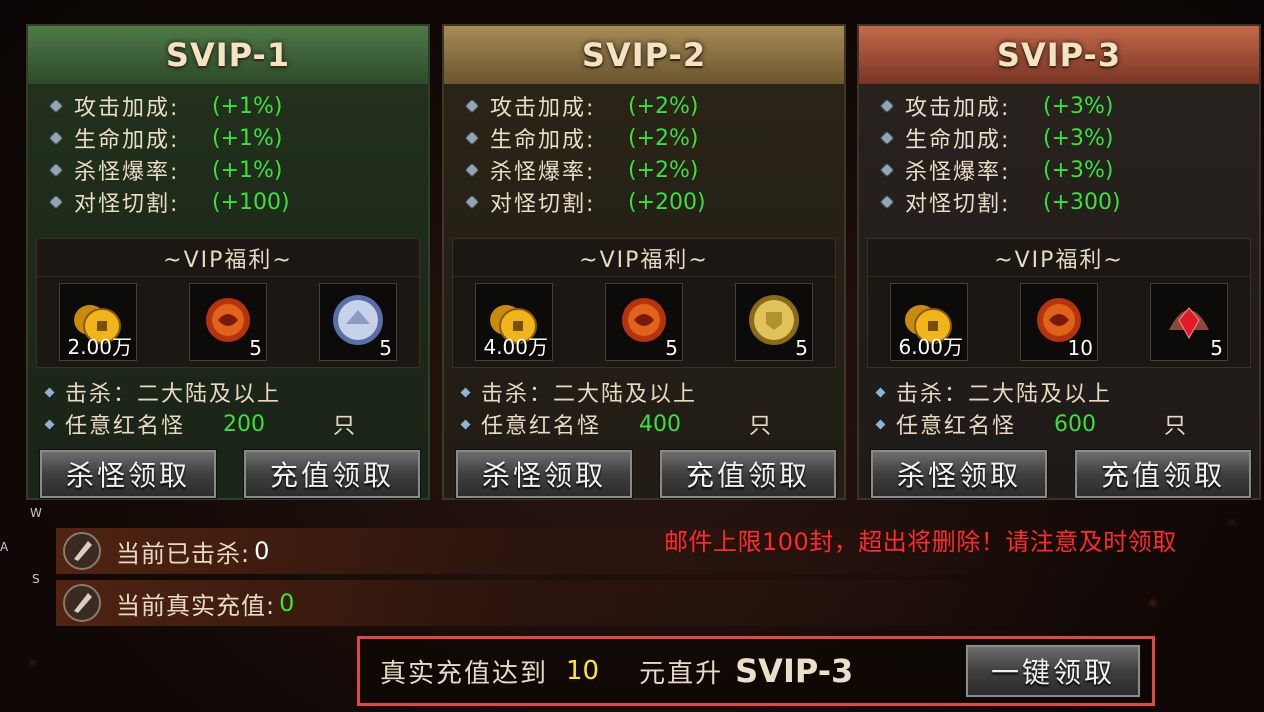  I want to click on stat-row: 对怪切割: (+300), so click(1070, 202).